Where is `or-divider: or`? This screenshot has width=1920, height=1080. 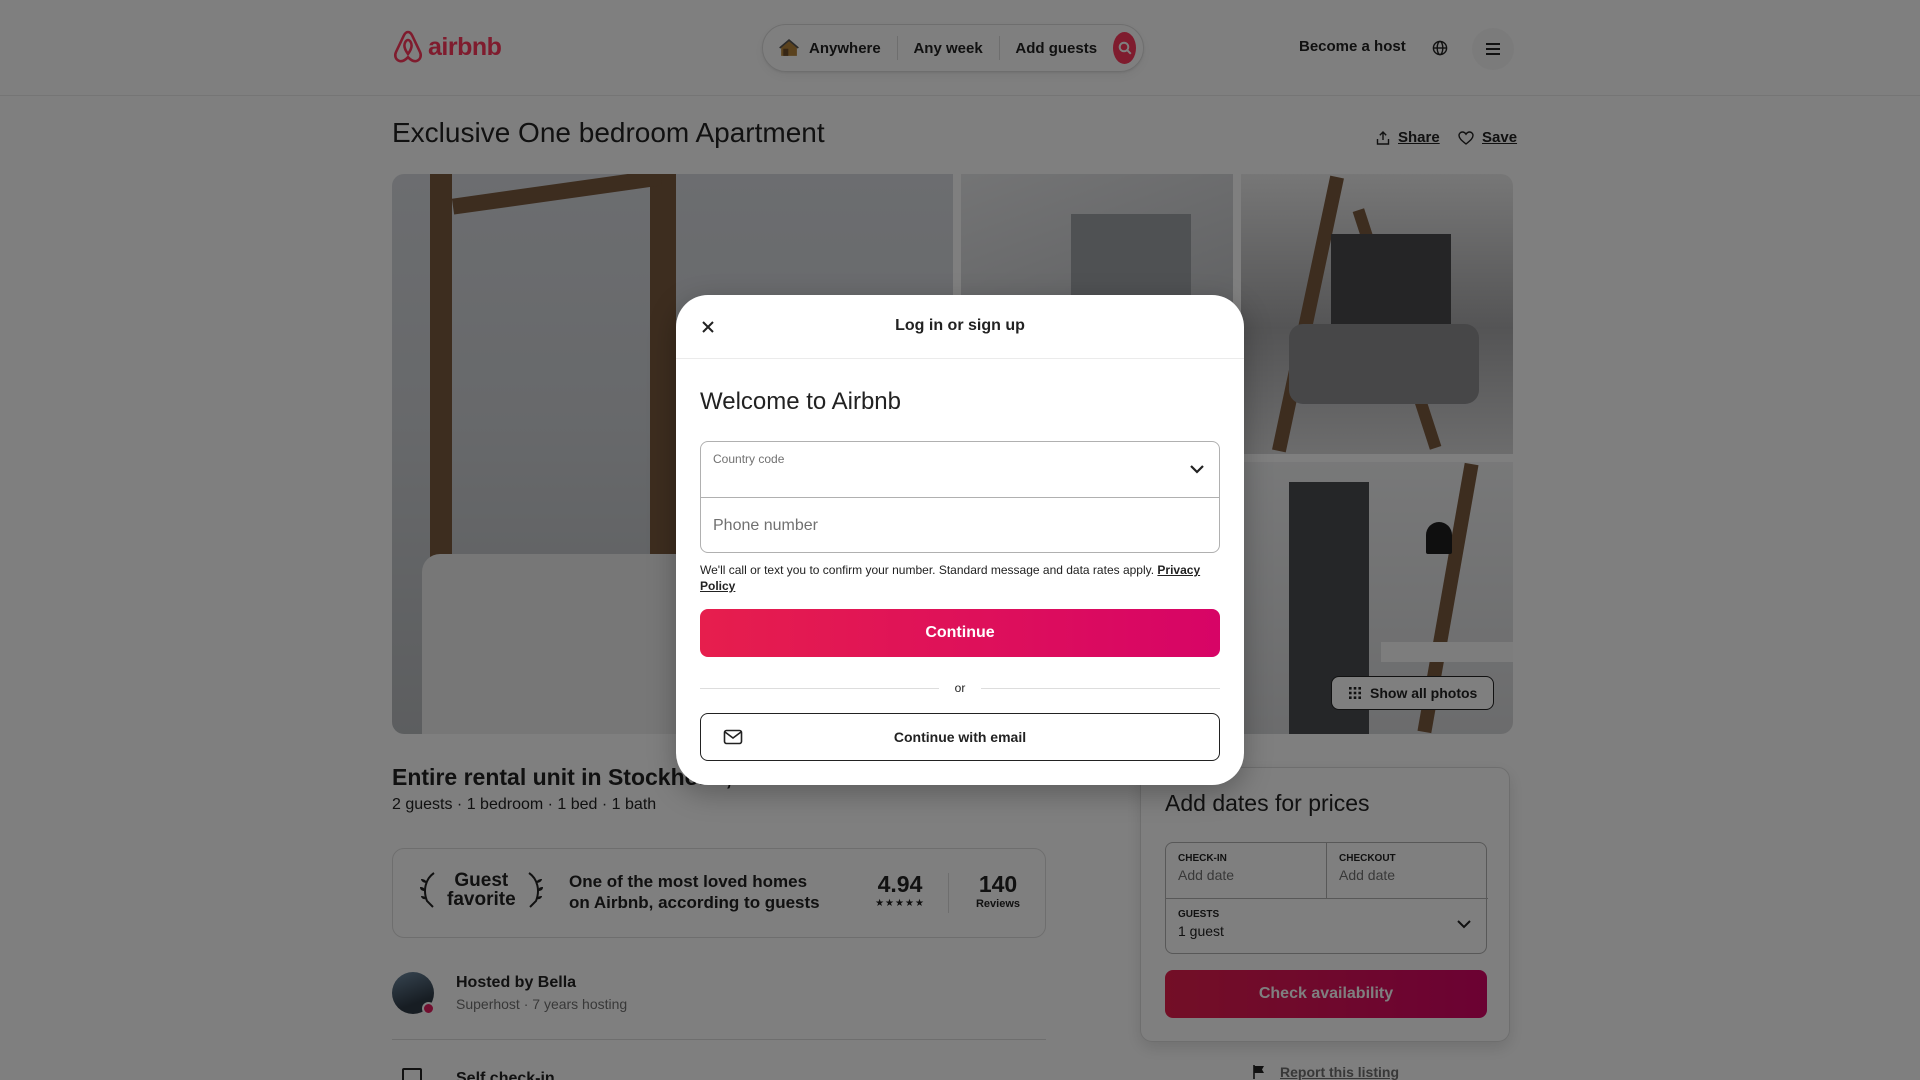 or-divider: or is located at coordinates (960, 688).